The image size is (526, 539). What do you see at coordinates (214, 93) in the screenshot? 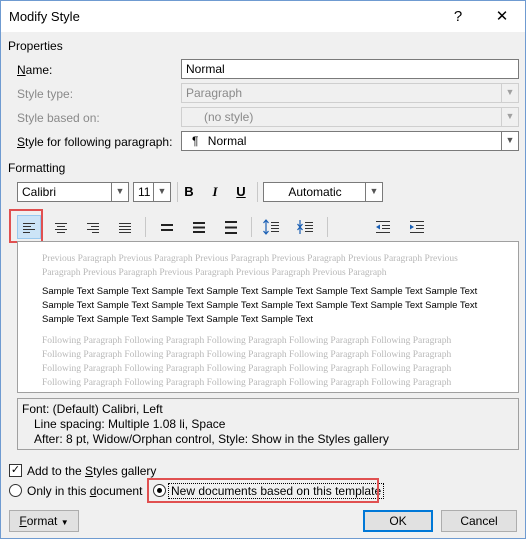
I see `style-type-value: Paragraph` at bounding box center [214, 93].